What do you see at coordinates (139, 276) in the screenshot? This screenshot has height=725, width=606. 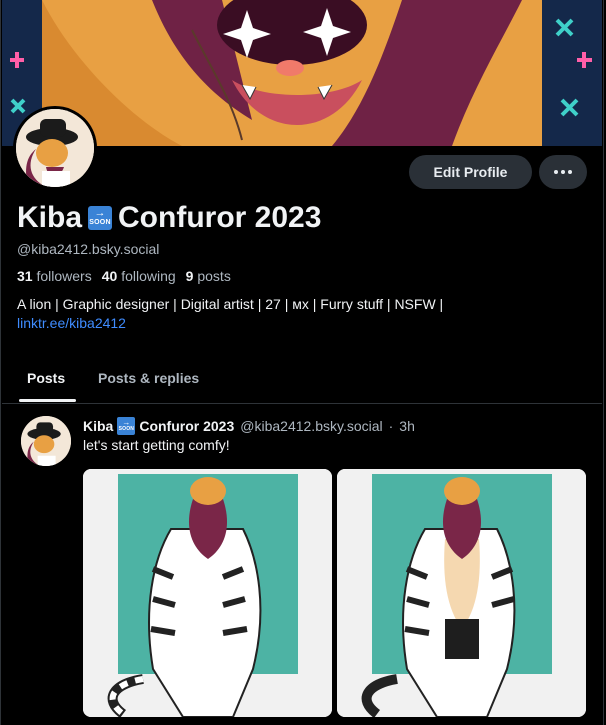 I see `following-link: 40 following` at bounding box center [139, 276].